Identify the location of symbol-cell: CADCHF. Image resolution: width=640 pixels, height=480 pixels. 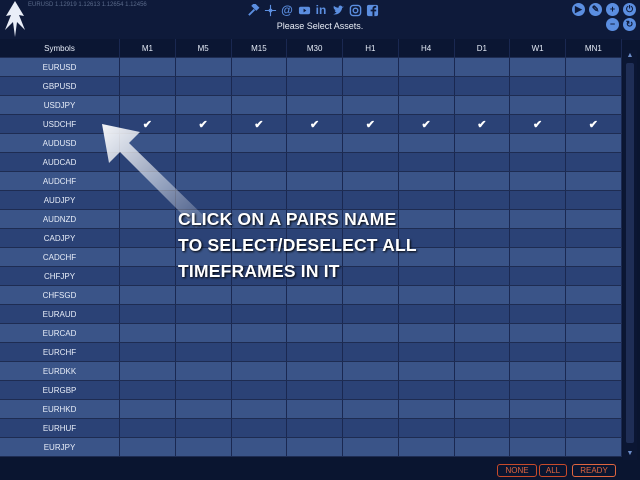
(60, 257).